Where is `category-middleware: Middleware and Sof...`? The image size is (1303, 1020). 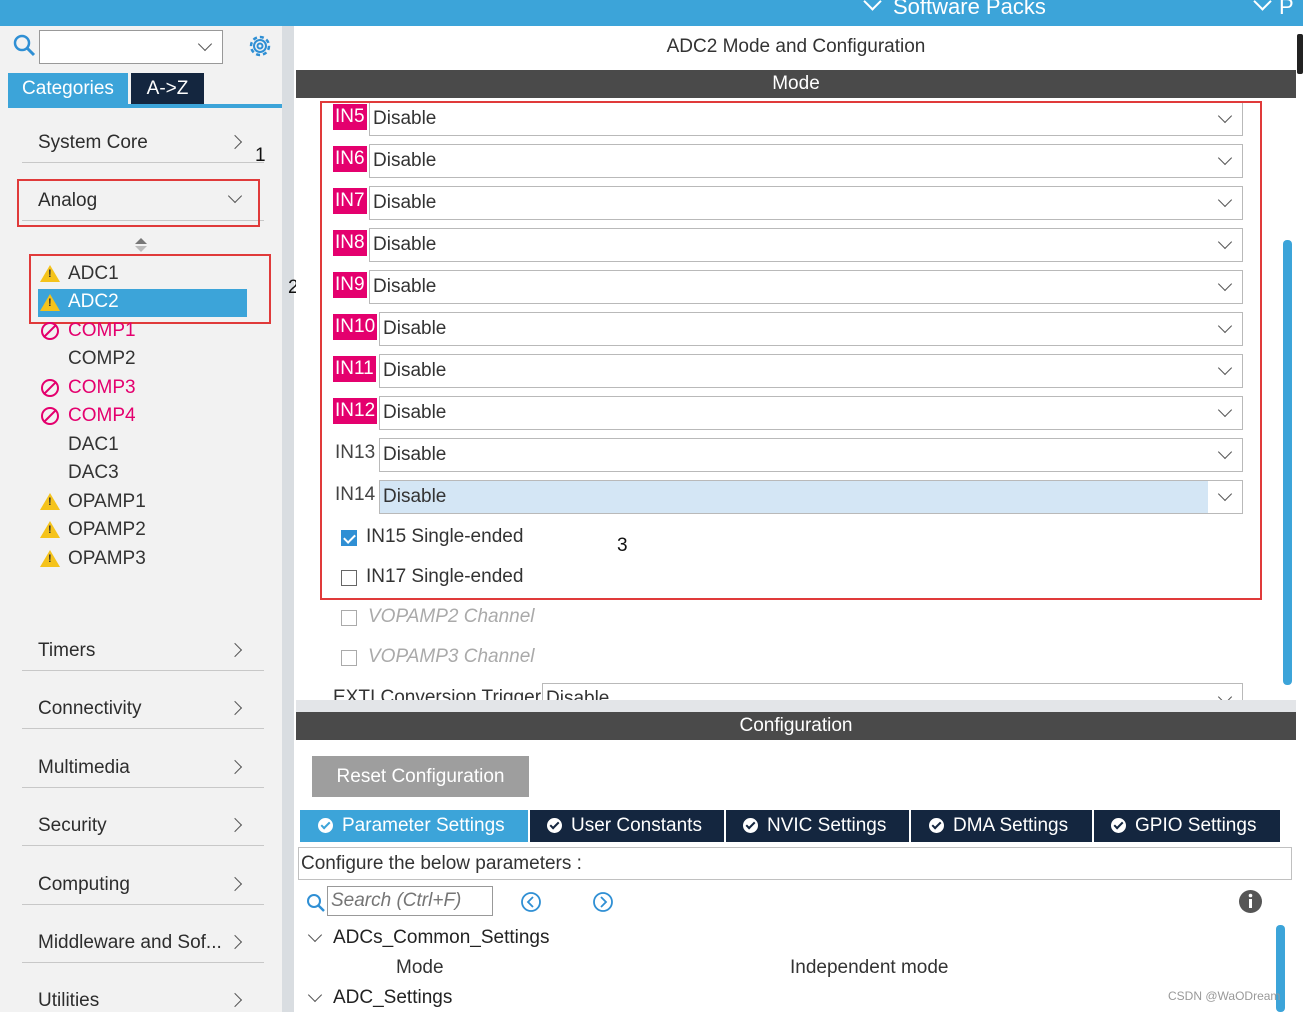
category-middleware: Middleware and Sof... is located at coordinates (143, 943).